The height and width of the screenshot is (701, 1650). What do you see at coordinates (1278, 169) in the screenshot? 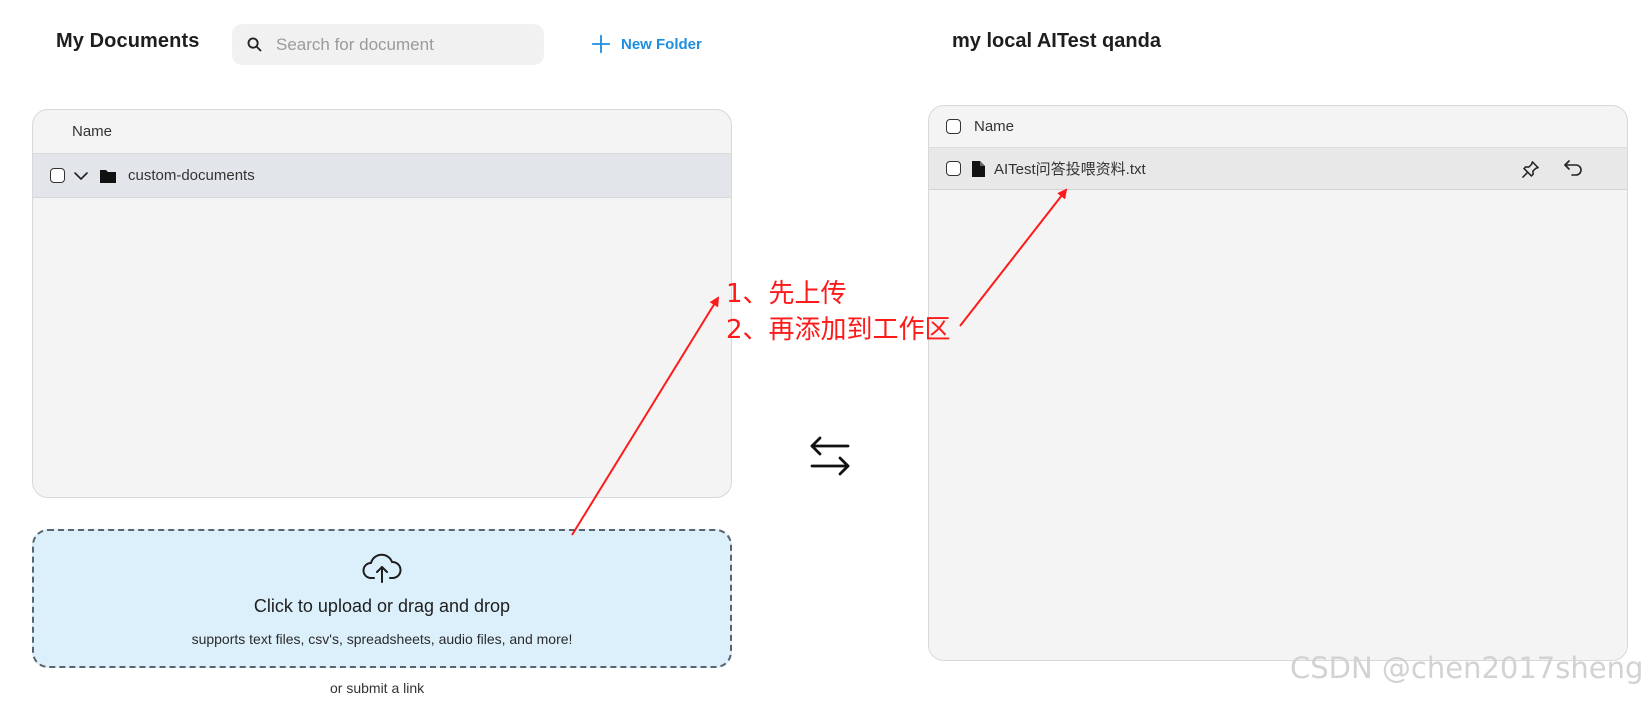
I see `file-row: AITest问答投喂资料.txt` at bounding box center [1278, 169].